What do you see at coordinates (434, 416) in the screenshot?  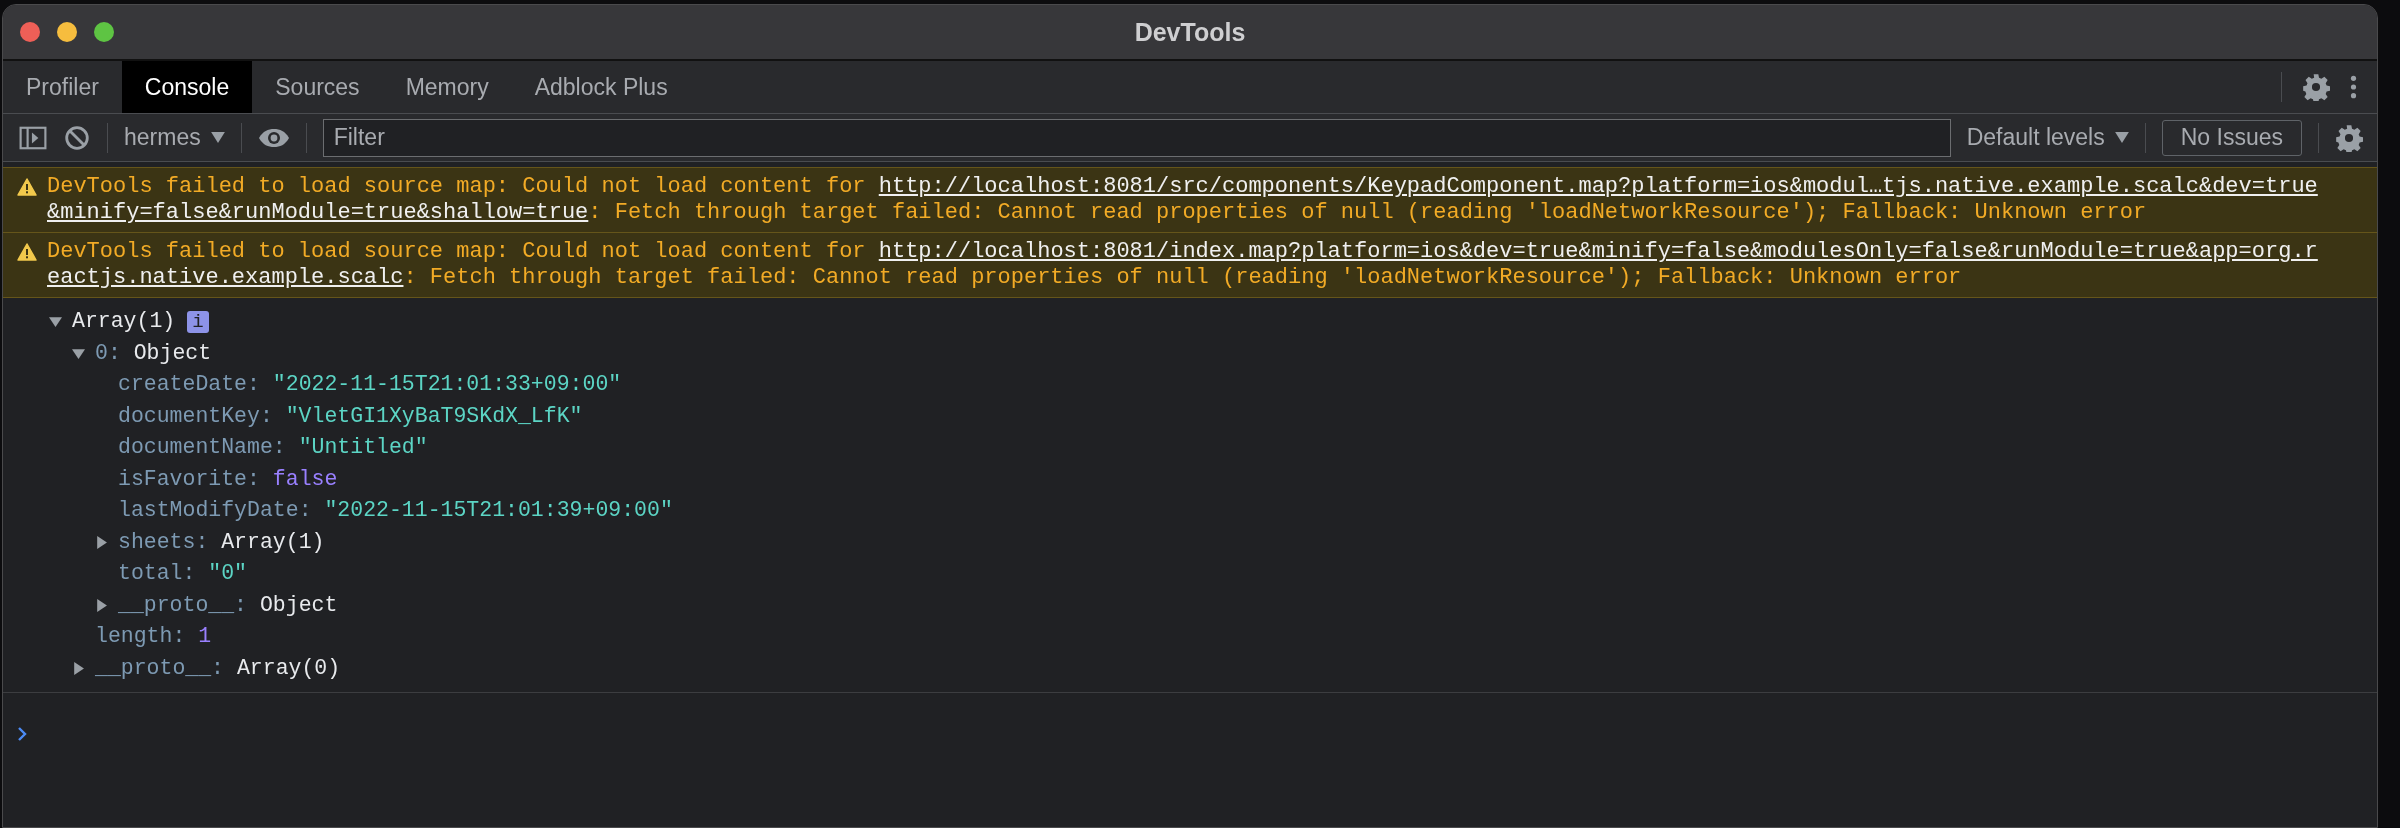 I see `property-value: "VletGI1XyBaT9SKdX_LfK"` at bounding box center [434, 416].